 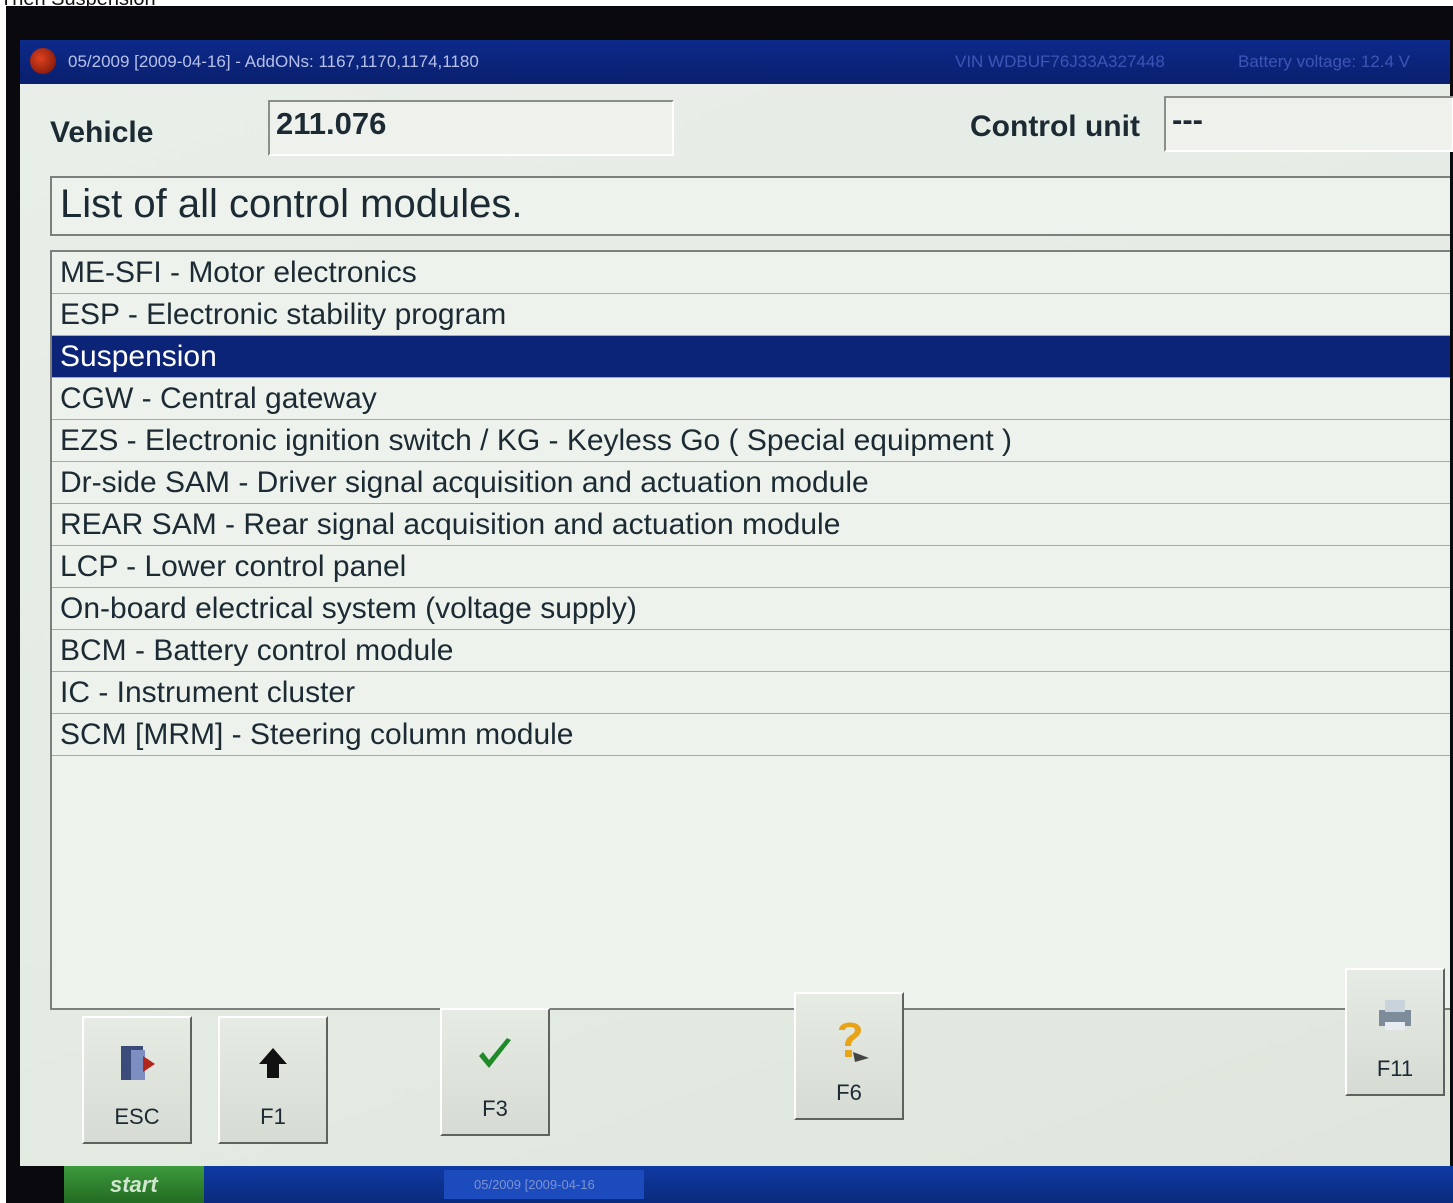 I want to click on f11-print-button: F11, so click(x=1395, y=1032).